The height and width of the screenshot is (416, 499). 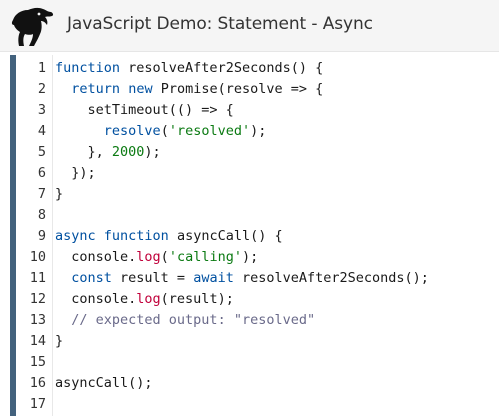 I want to click on code-text: console.log(result);, so click(x=144, y=299).